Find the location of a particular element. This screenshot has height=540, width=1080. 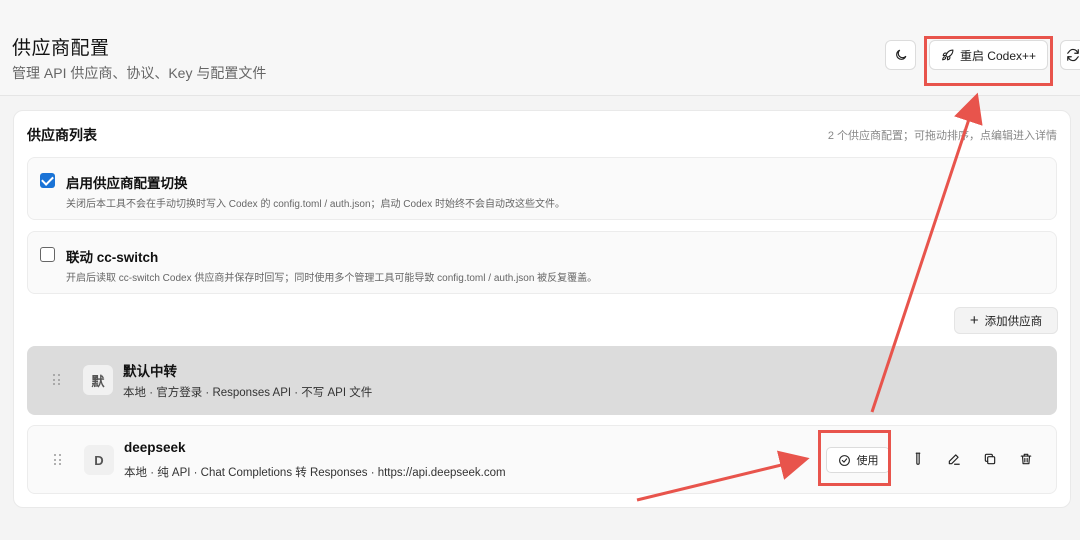

panel-hint: 2 个供应商配置；可拖动排序，点编辑进入详情 is located at coordinates (942, 136).